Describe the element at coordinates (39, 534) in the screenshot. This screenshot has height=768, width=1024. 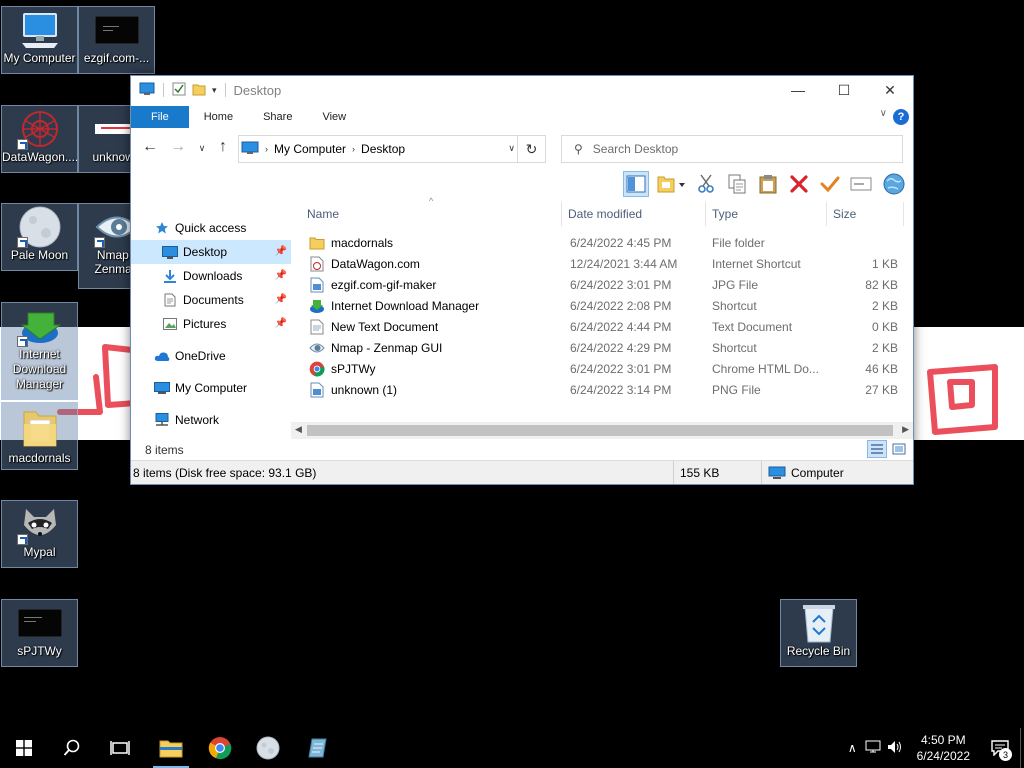
I see `desktop-icon-mypal: Mypal` at that location.